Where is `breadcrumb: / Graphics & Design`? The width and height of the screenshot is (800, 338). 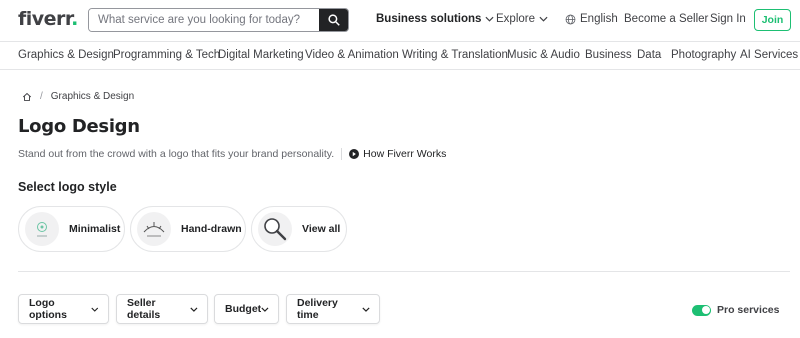
breadcrumb: / Graphics & Design is located at coordinates (78, 96).